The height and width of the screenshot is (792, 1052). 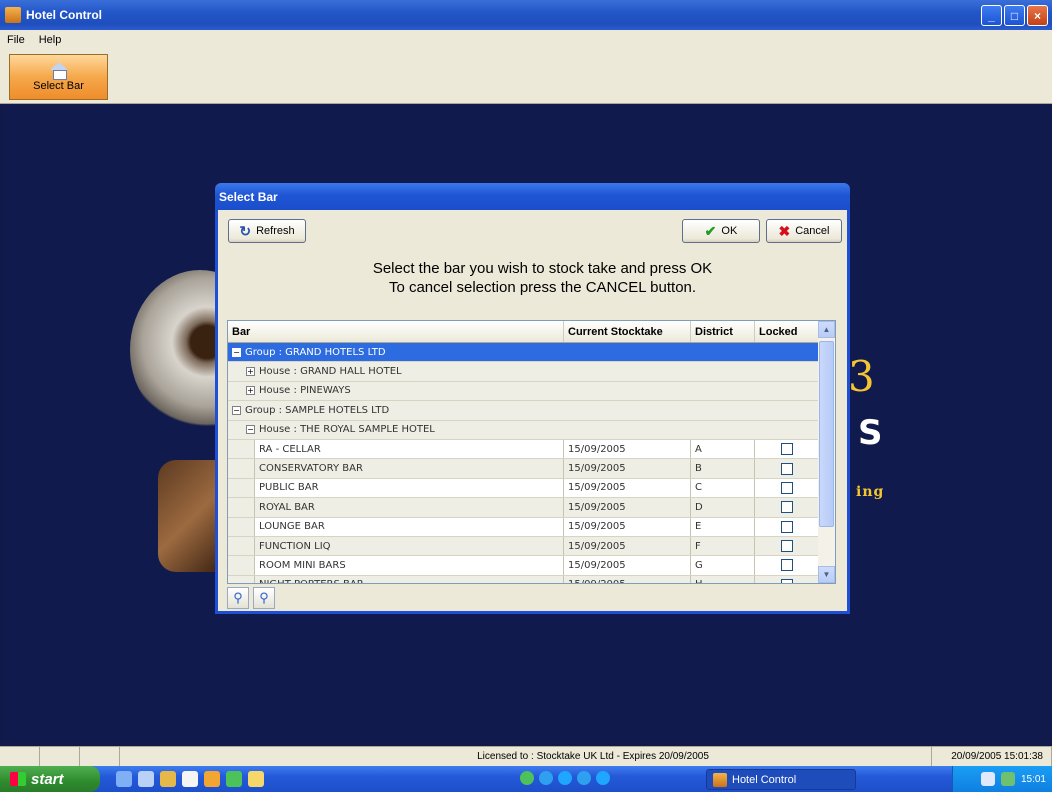 What do you see at coordinates (710, 230) in the screenshot?
I see `check-icon: ✔` at bounding box center [710, 230].